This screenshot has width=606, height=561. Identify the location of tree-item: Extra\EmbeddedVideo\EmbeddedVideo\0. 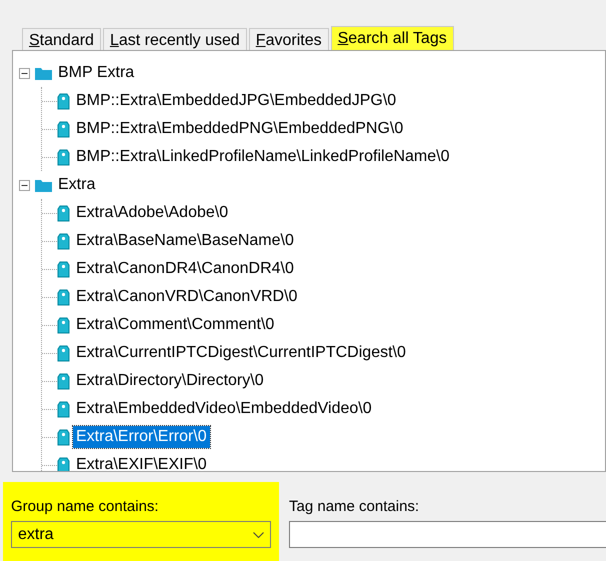
(224, 409).